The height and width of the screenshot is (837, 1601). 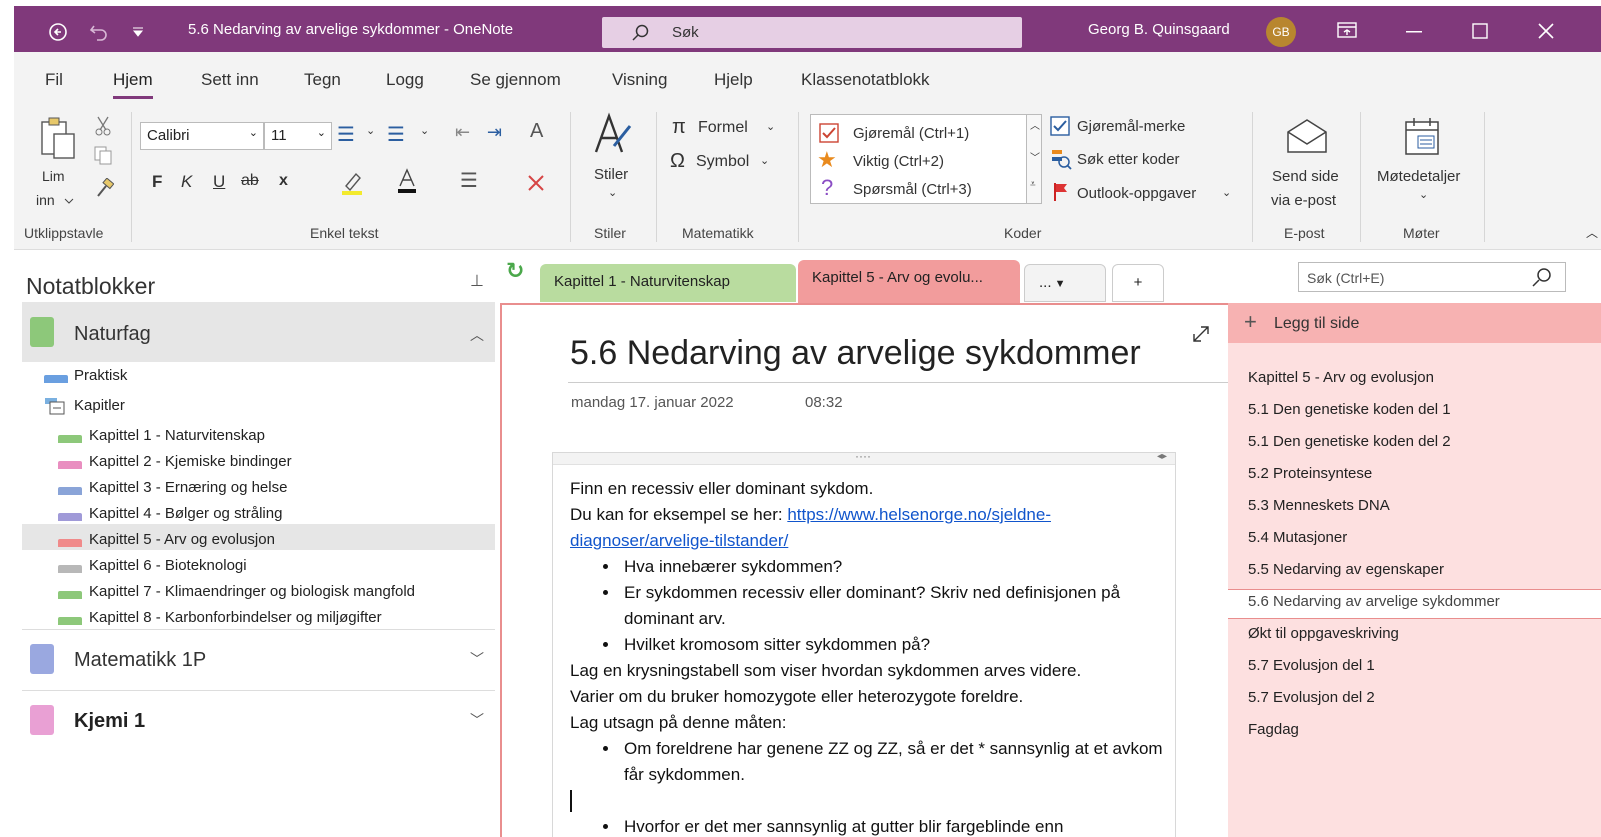 I want to click on page-search-input: Søk (Ctrl+E), so click(x=1432, y=277).